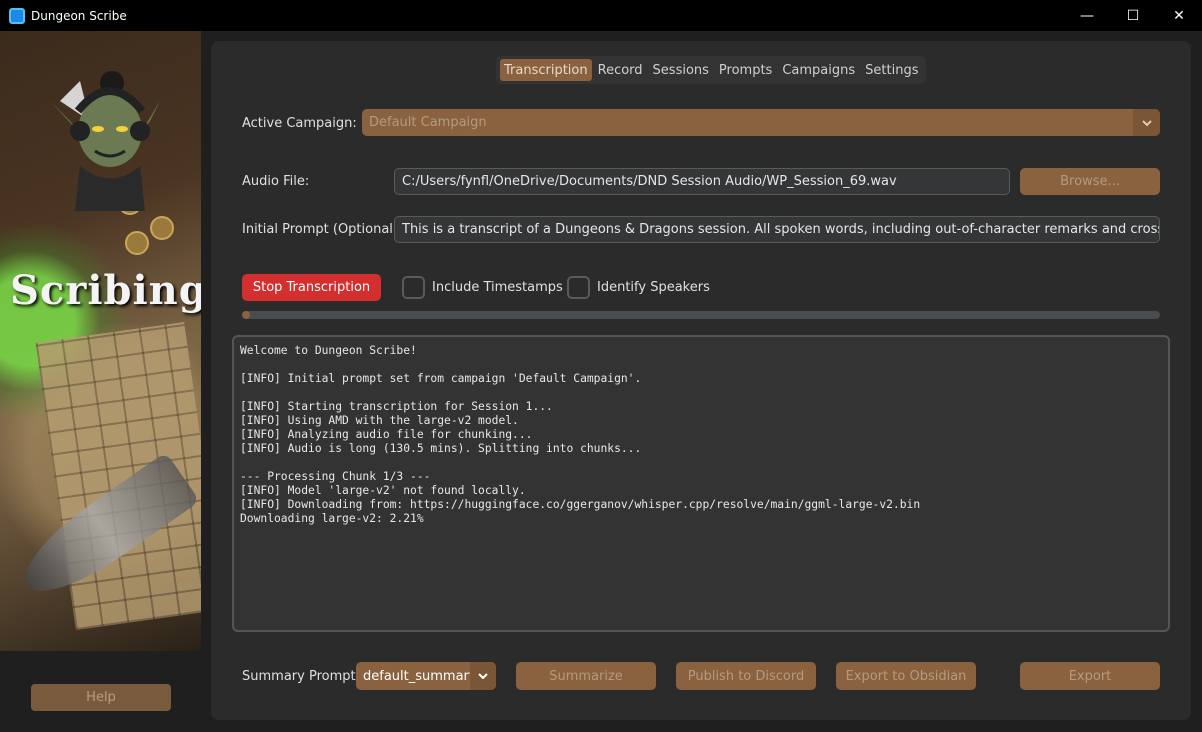 Image resolution: width=1202 pixels, height=732 pixels. I want to click on progress-bar-fill, so click(246, 315).